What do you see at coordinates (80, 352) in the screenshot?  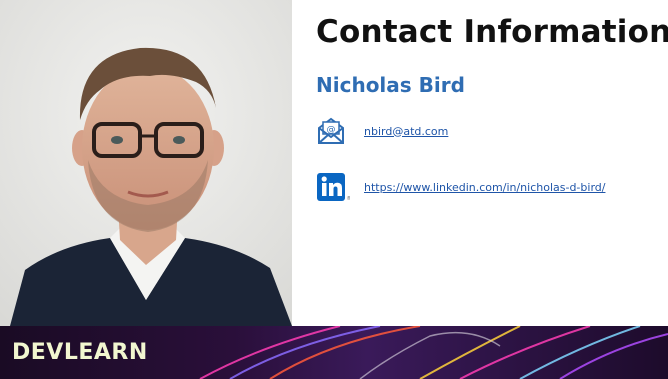 I see `devlearn-logo: DEVLEARN` at bounding box center [80, 352].